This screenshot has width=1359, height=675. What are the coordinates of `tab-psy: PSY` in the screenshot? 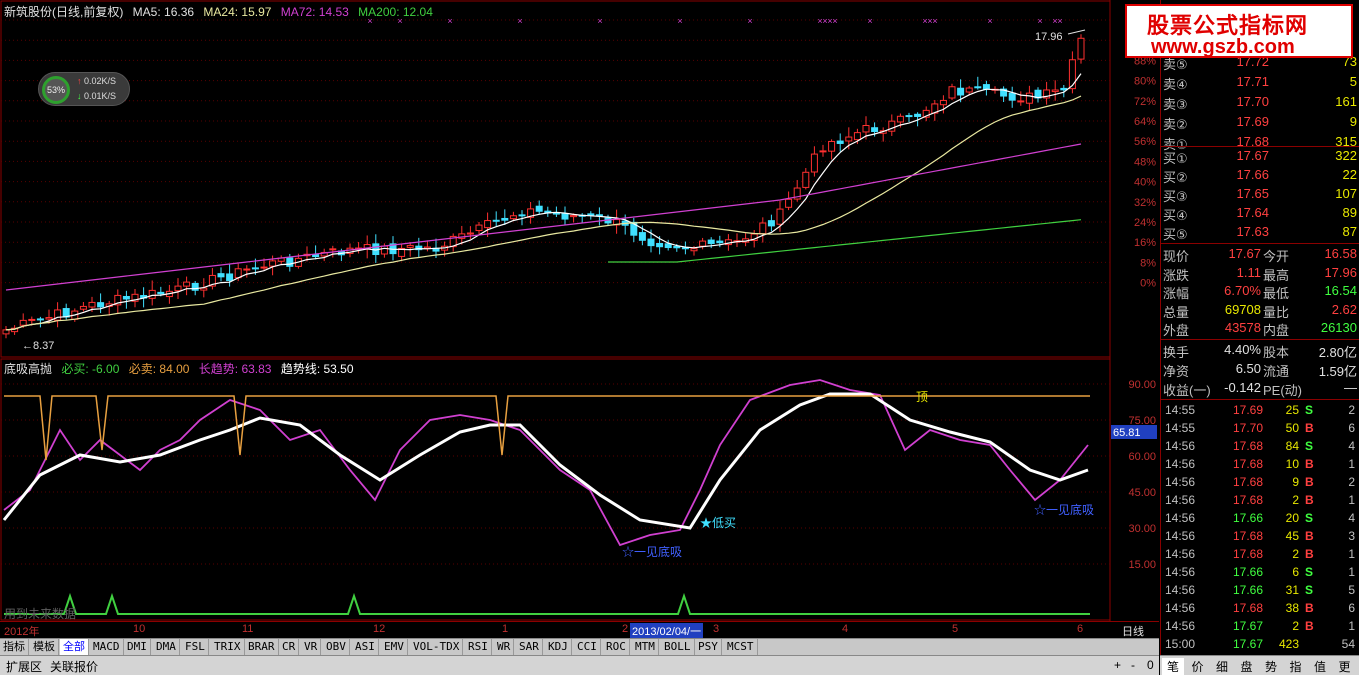 It's located at (708, 647).